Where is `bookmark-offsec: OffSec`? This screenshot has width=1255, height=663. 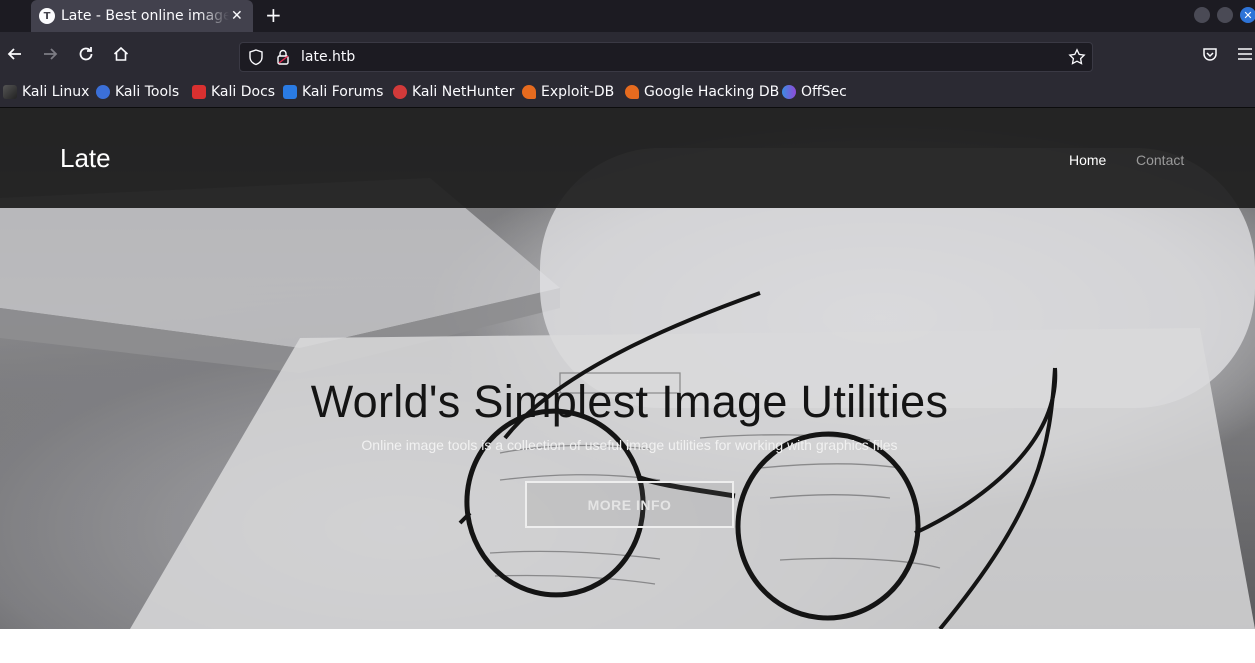
bookmark-offsec: OffSec is located at coordinates (814, 92).